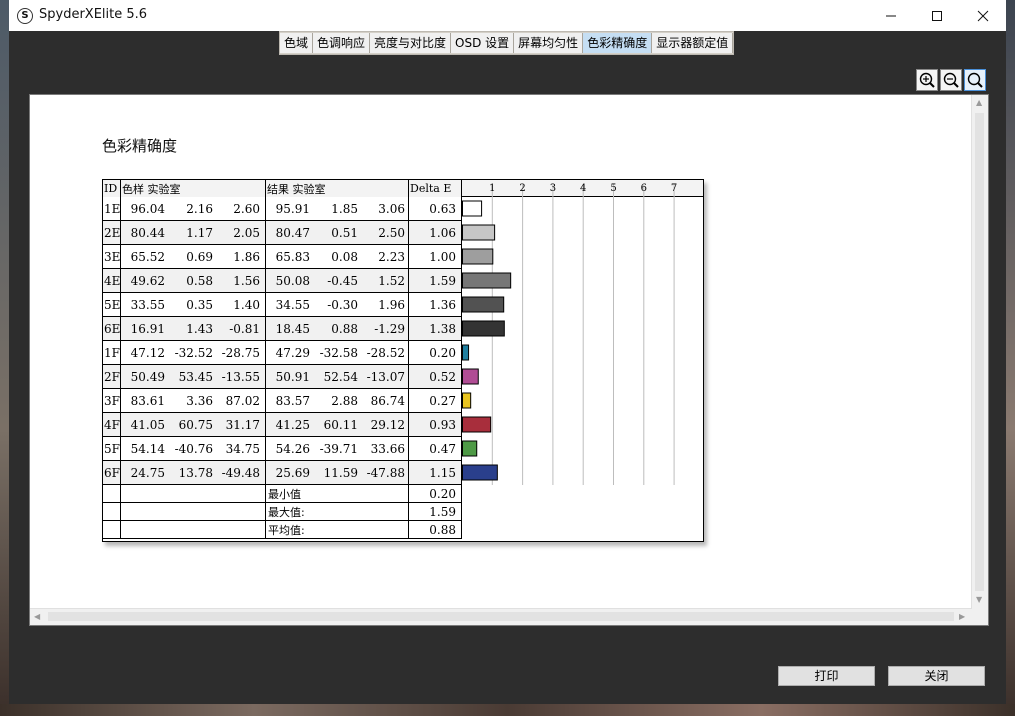 This screenshot has height=716, width=1015. What do you see at coordinates (435, 328) in the screenshot?
I see `delta-e-value: 1.38` at bounding box center [435, 328].